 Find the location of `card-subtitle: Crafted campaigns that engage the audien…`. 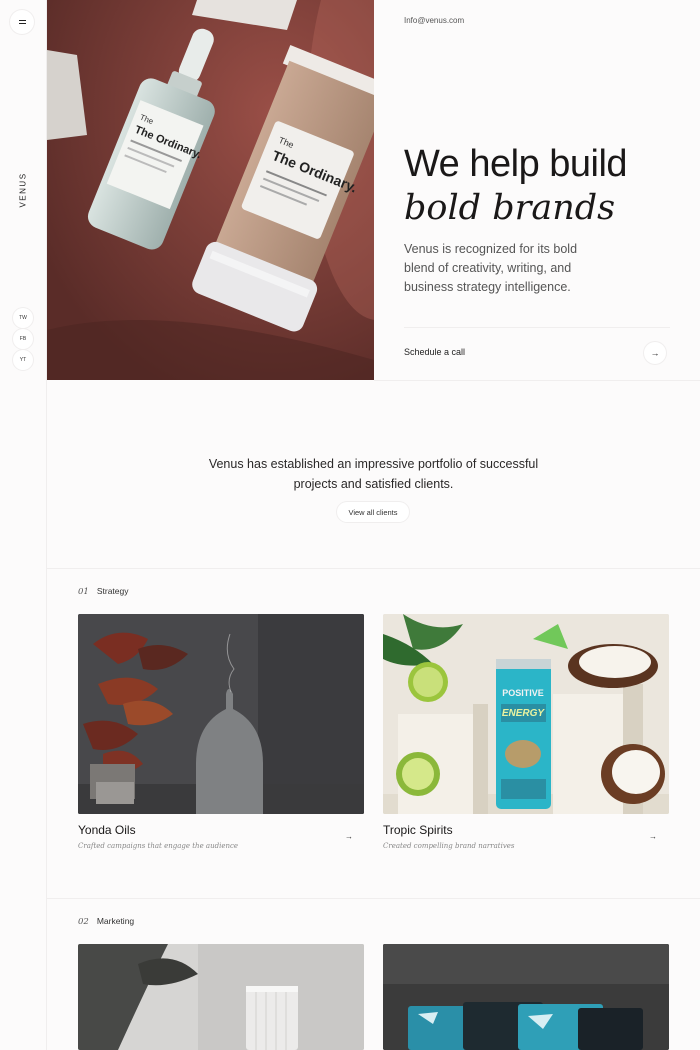

card-subtitle: Crafted campaigns that engage the audien… is located at coordinates (158, 846).